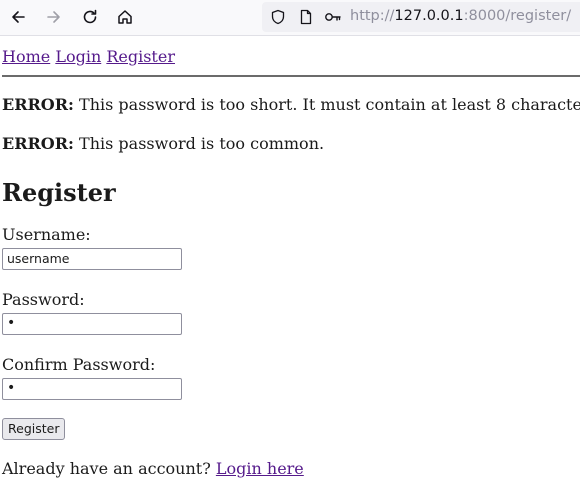 The height and width of the screenshot is (495, 580). I want to click on forward-arrow-icon, so click(53, 17).